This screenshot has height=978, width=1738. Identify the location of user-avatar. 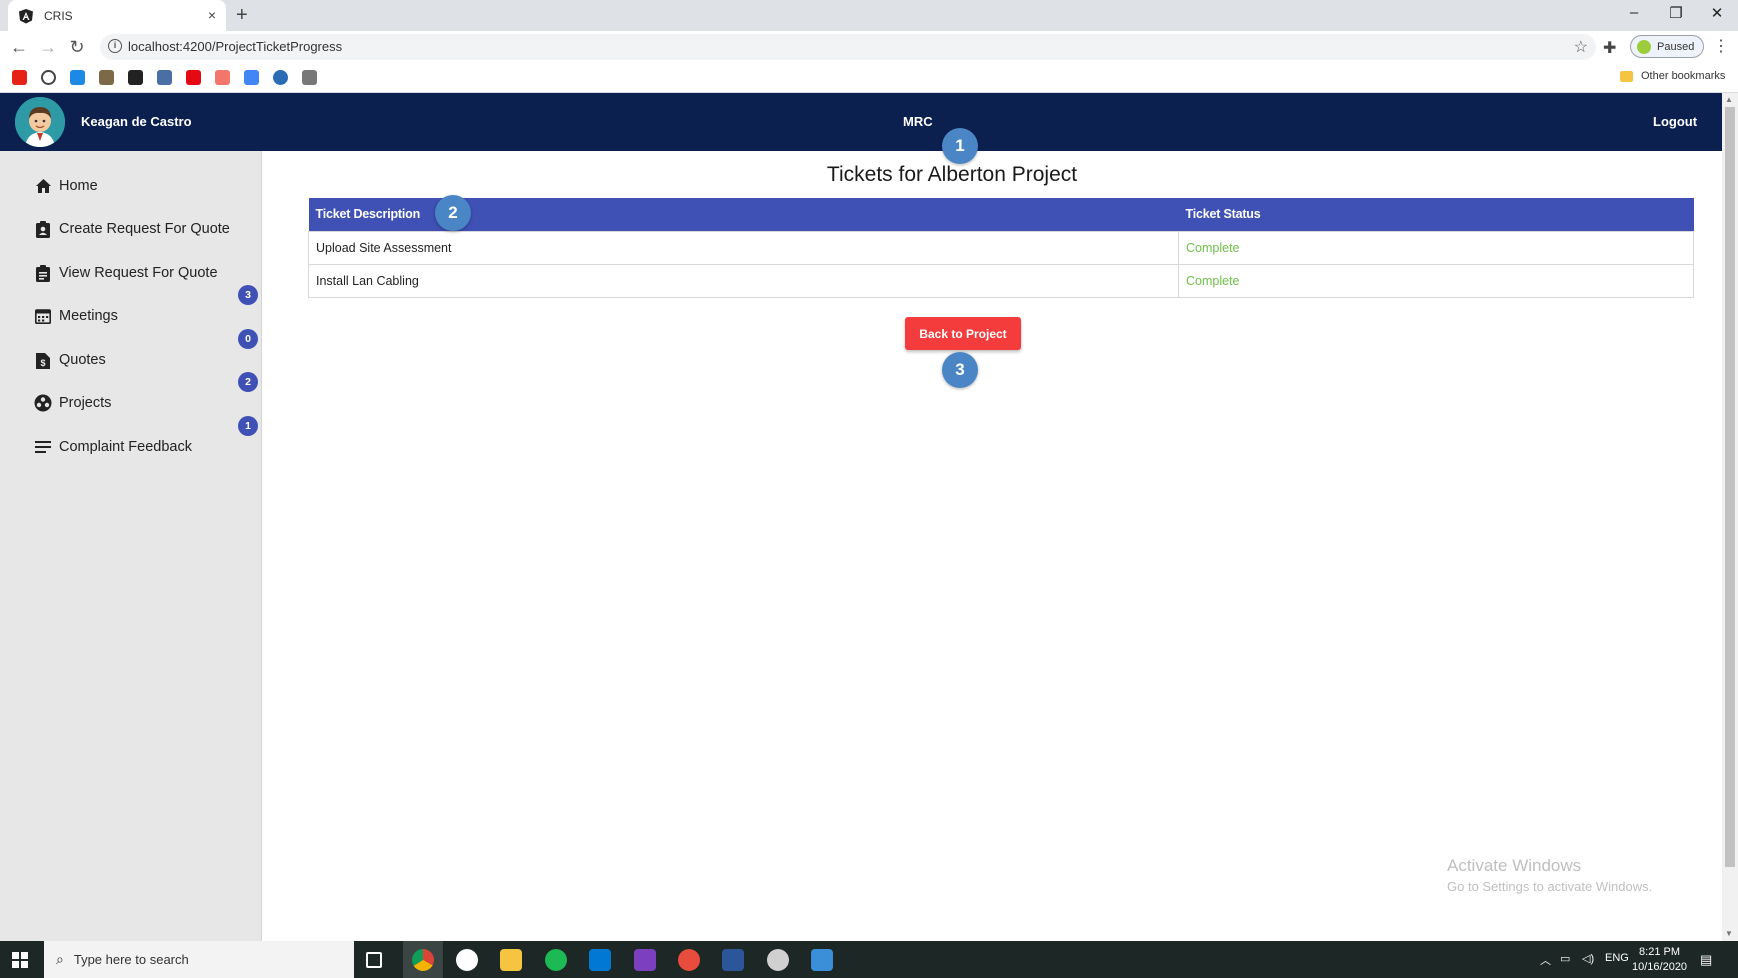
(40, 122).